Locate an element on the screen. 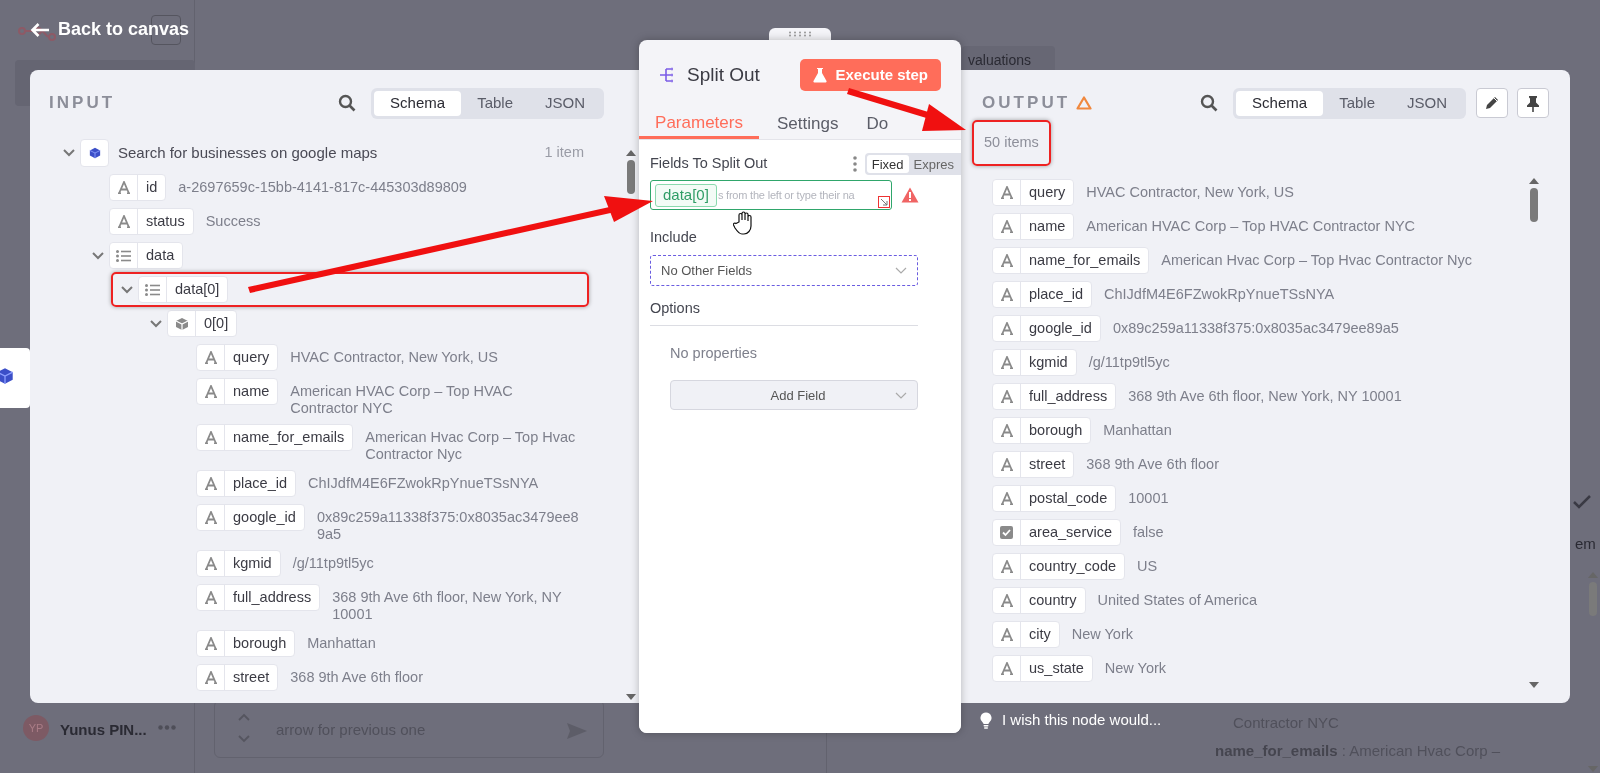 The image size is (1600, 773). pin-button is located at coordinates (1533, 103).